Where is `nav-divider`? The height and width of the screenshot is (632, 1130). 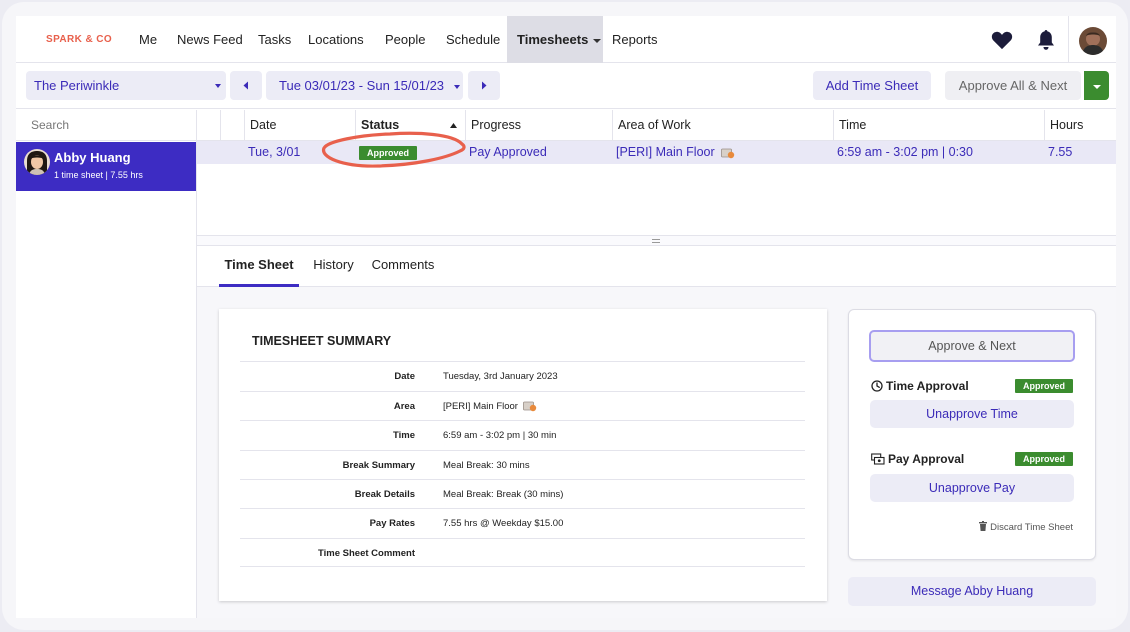 nav-divider is located at coordinates (1068, 39).